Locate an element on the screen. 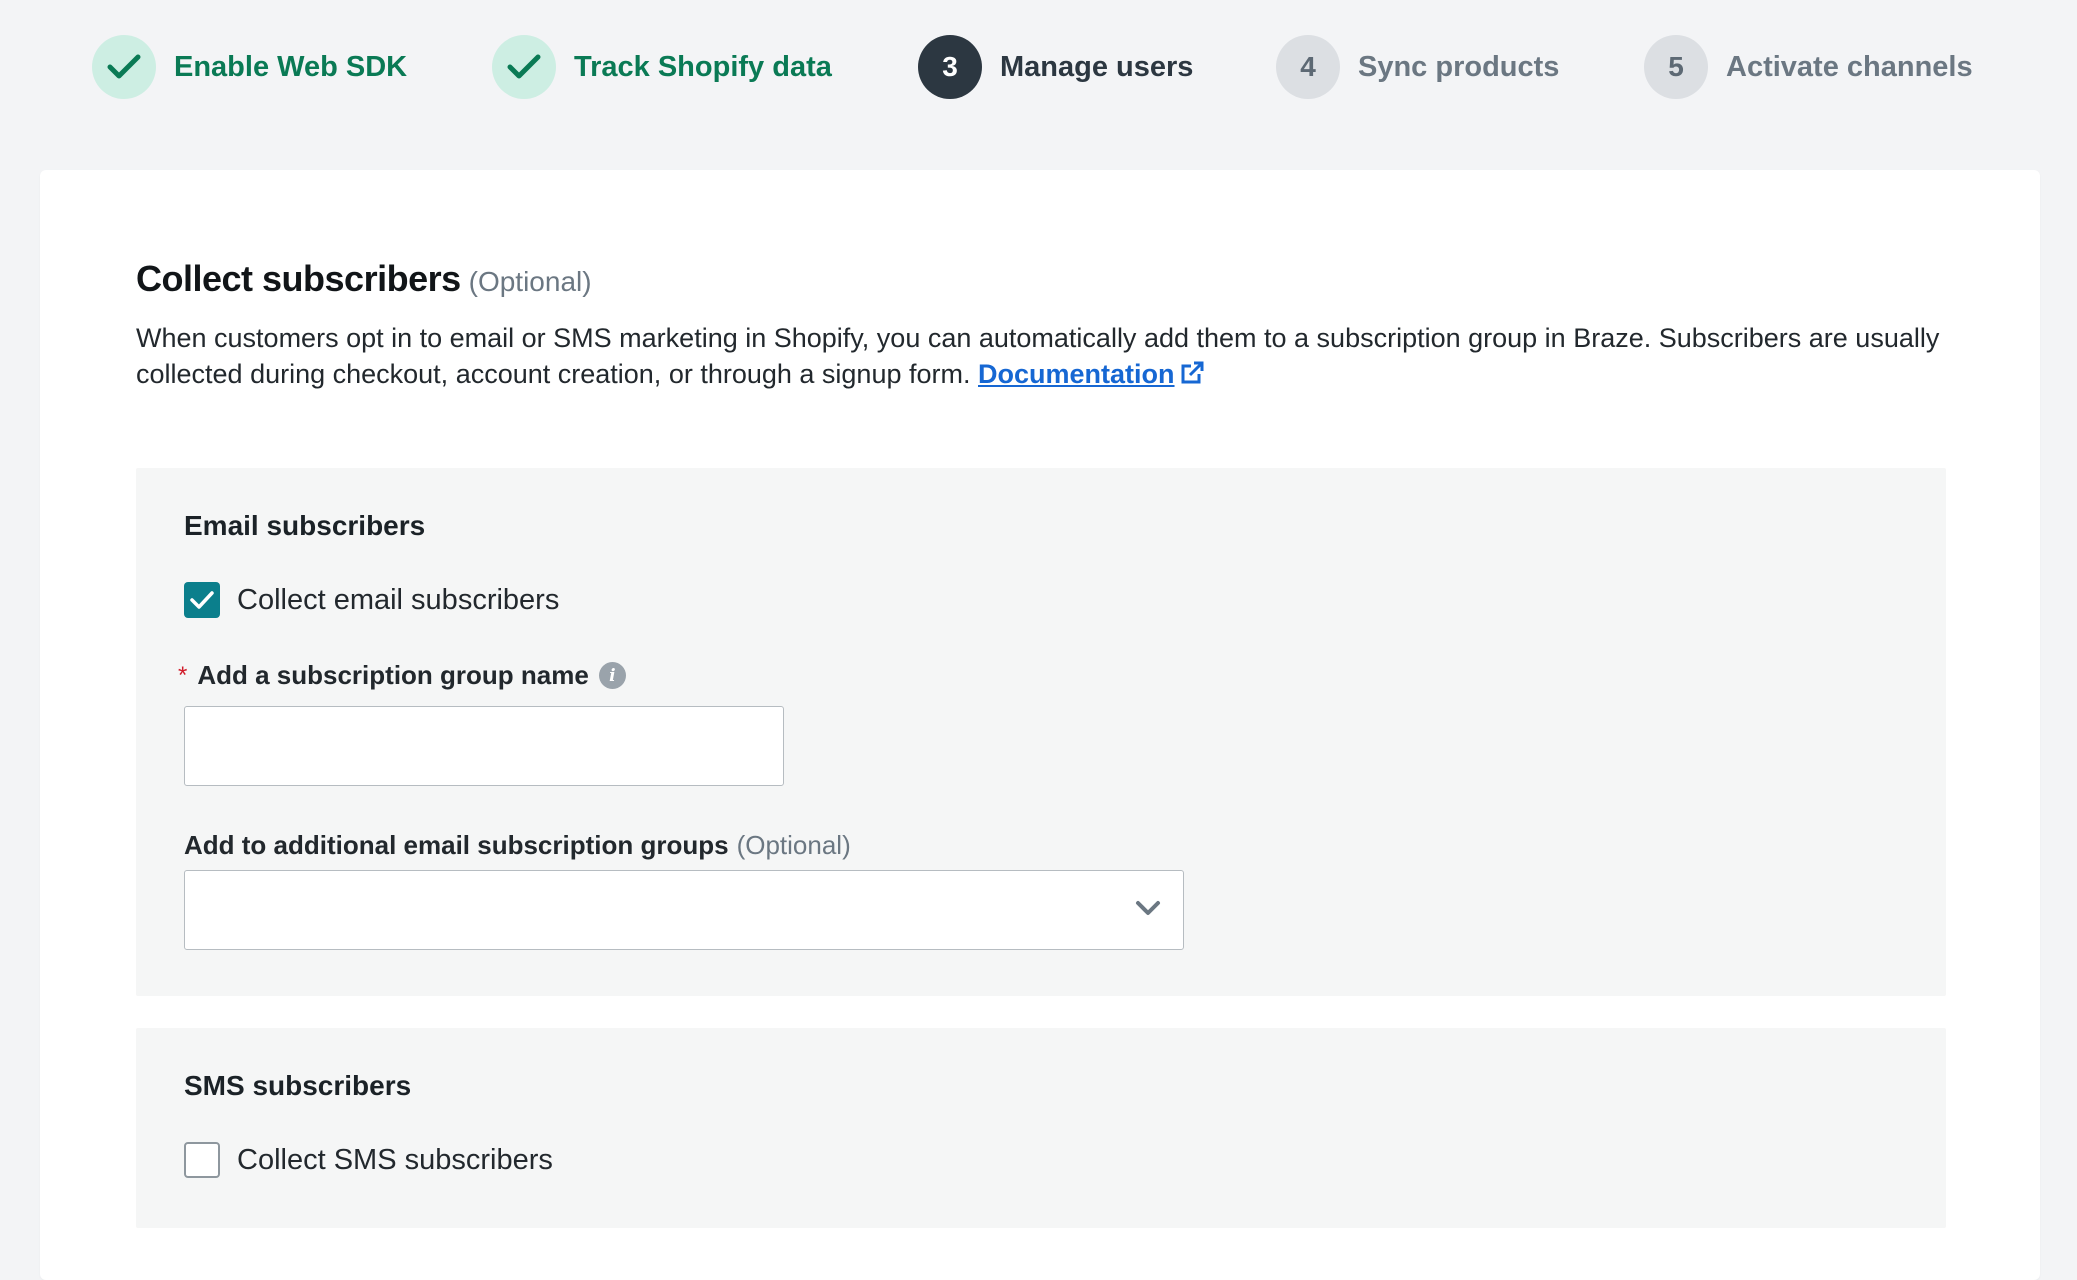 This screenshot has width=2077, height=1280. step-manage-users: 3 Manage users is located at coordinates (1055, 67).